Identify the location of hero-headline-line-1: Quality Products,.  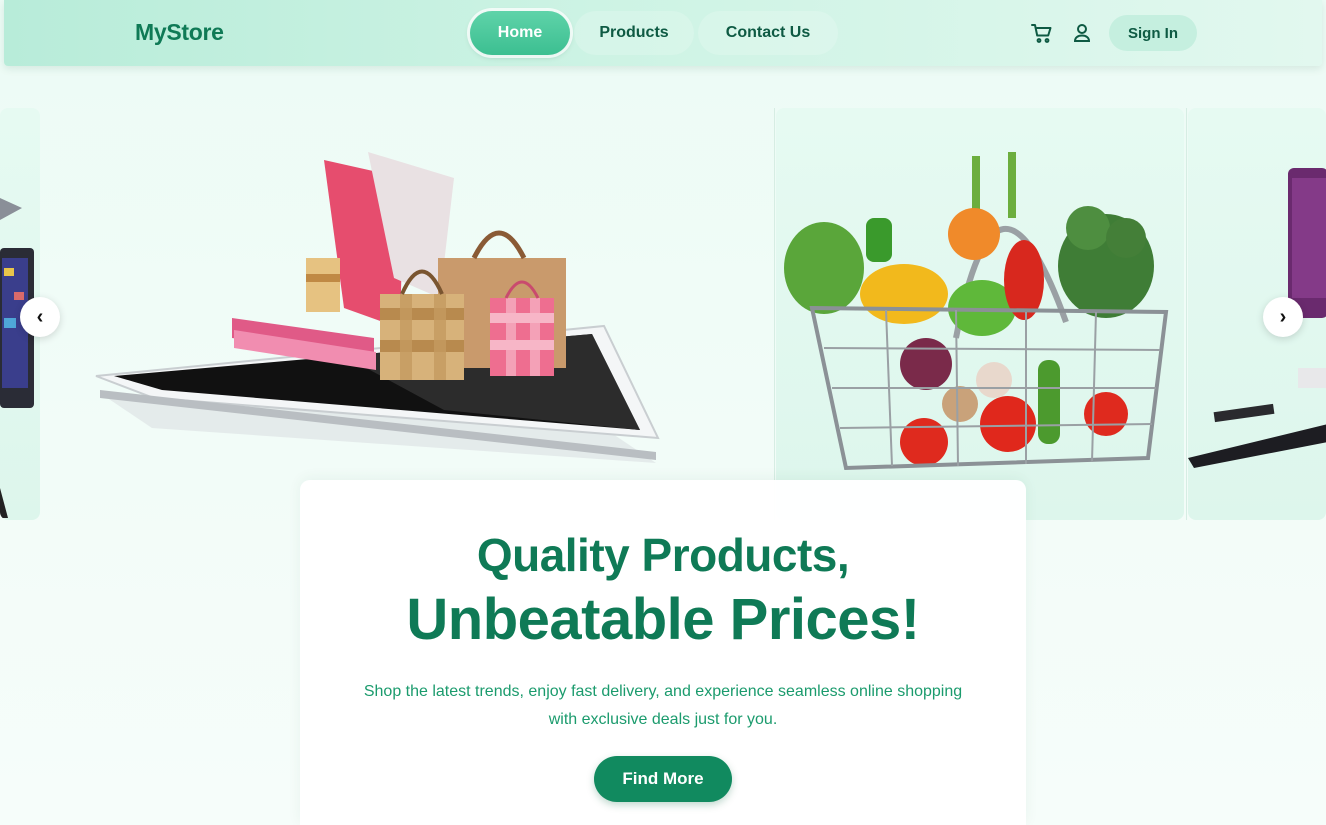
(663, 555).